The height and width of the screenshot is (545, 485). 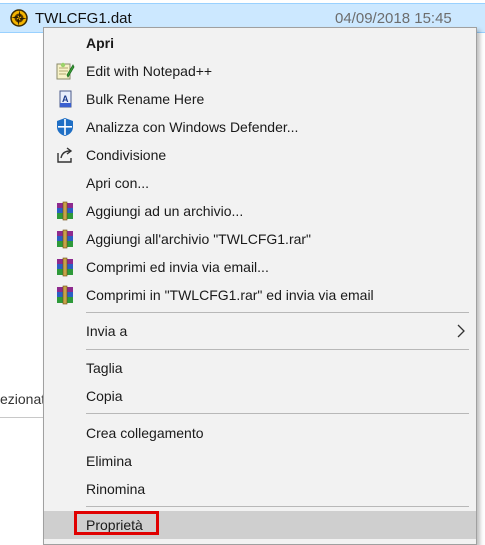 What do you see at coordinates (393, 18) in the screenshot?
I see `file-date: 04/09/2018 15:45` at bounding box center [393, 18].